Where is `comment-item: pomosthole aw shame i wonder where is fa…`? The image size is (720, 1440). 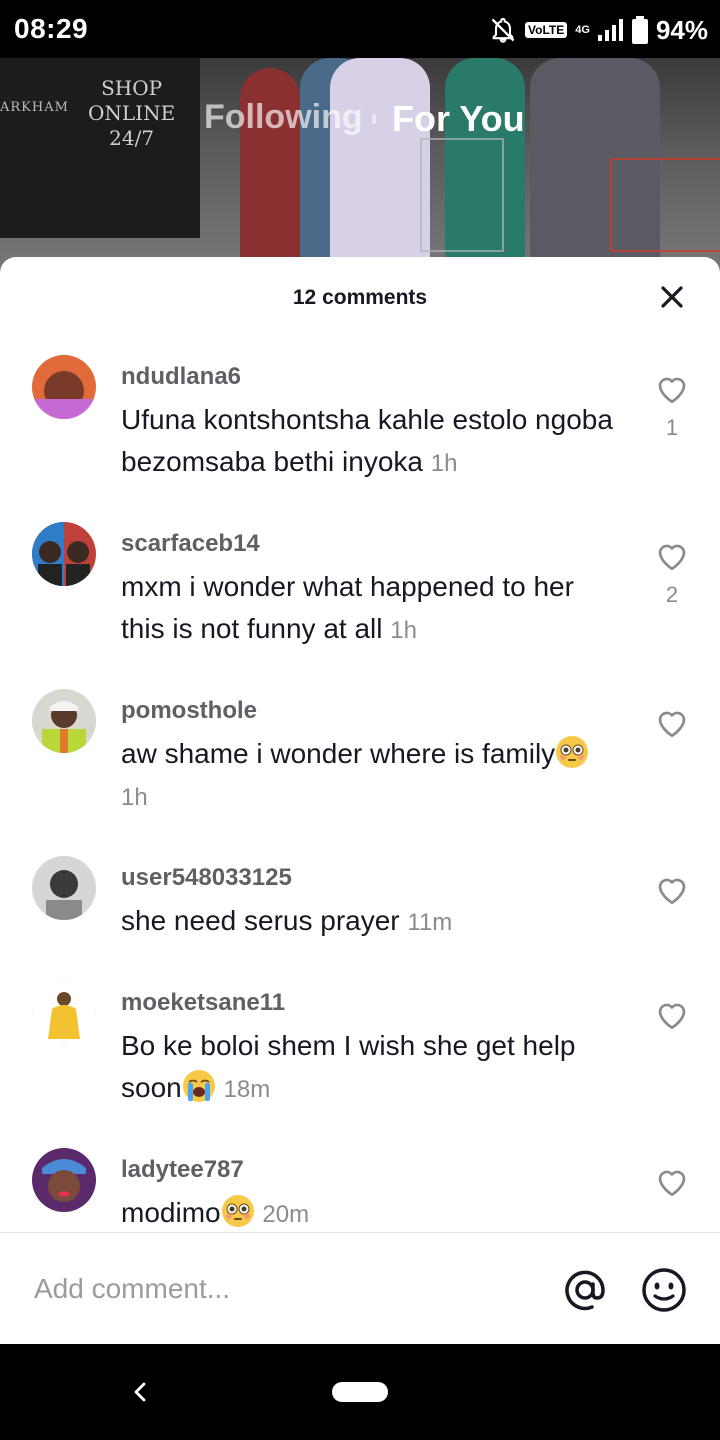 comment-item: pomosthole aw shame i wonder where is fa… is located at coordinates (360, 757).